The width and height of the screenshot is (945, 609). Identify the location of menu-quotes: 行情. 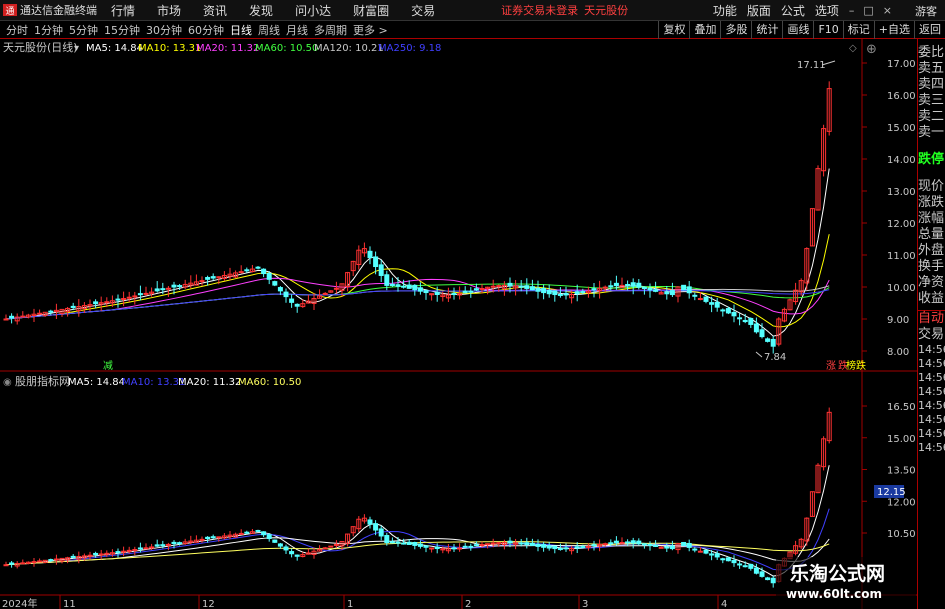
(123, 10).